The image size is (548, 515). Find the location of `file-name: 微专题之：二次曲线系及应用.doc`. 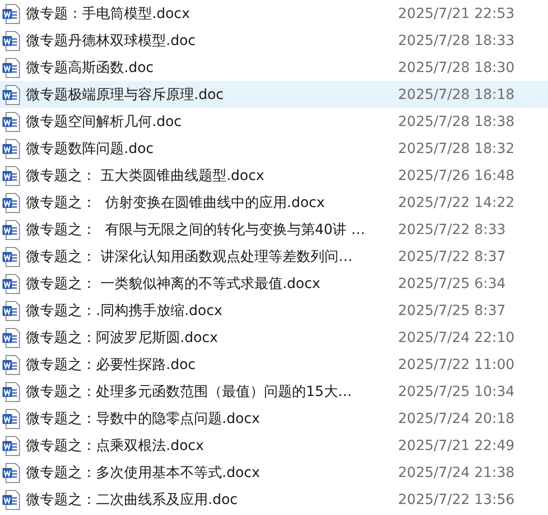

file-name: 微专题之：二次曲线系及应用.doc is located at coordinates (132, 499).